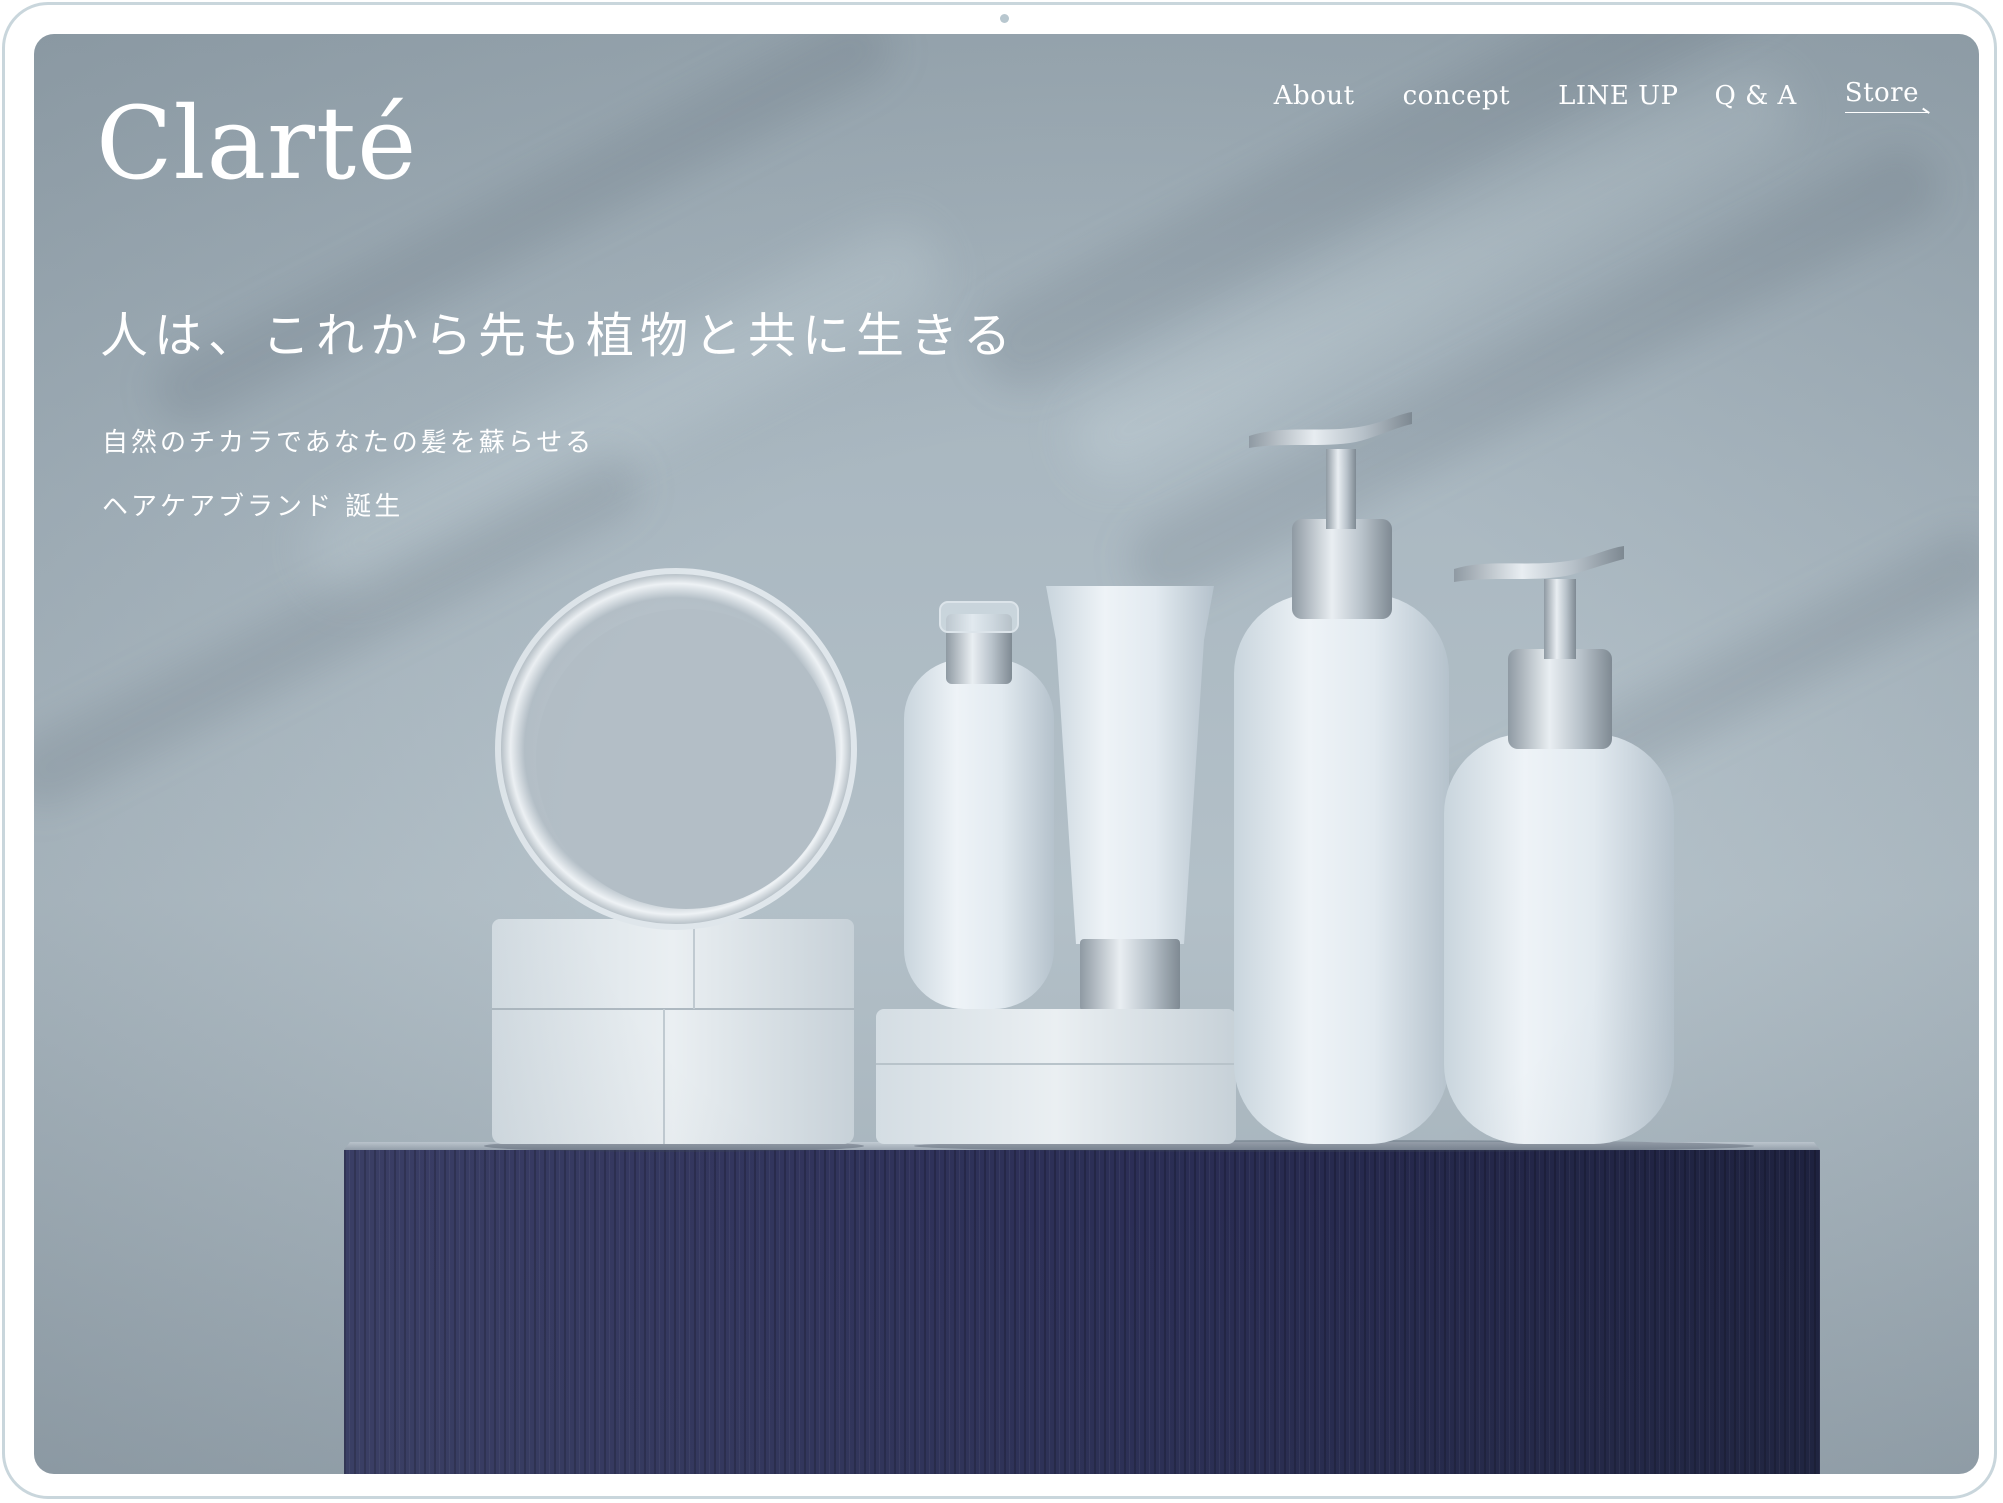 The height and width of the screenshot is (1503, 2003). Describe the element at coordinates (1004, 18) in the screenshot. I see `camera-dot` at that location.